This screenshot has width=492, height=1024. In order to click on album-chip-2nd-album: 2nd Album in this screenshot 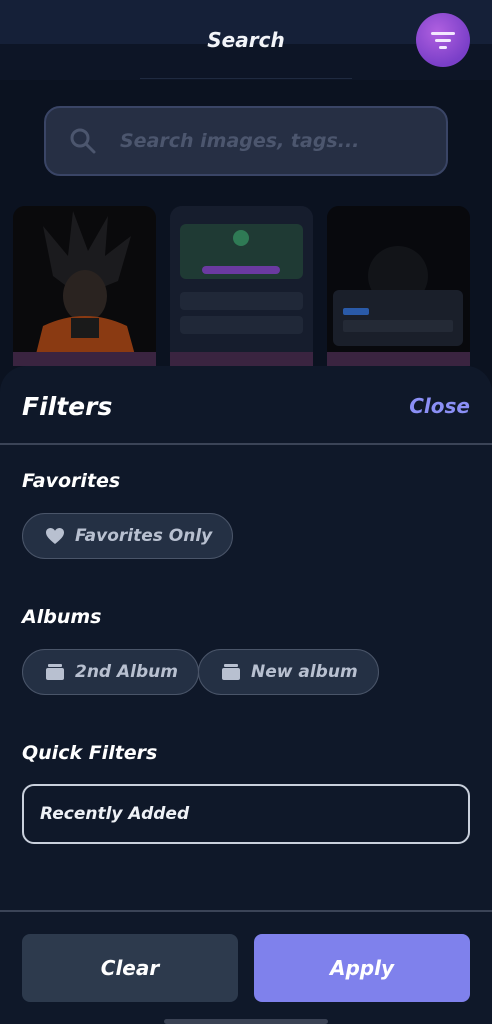, I will do `click(110, 672)`.